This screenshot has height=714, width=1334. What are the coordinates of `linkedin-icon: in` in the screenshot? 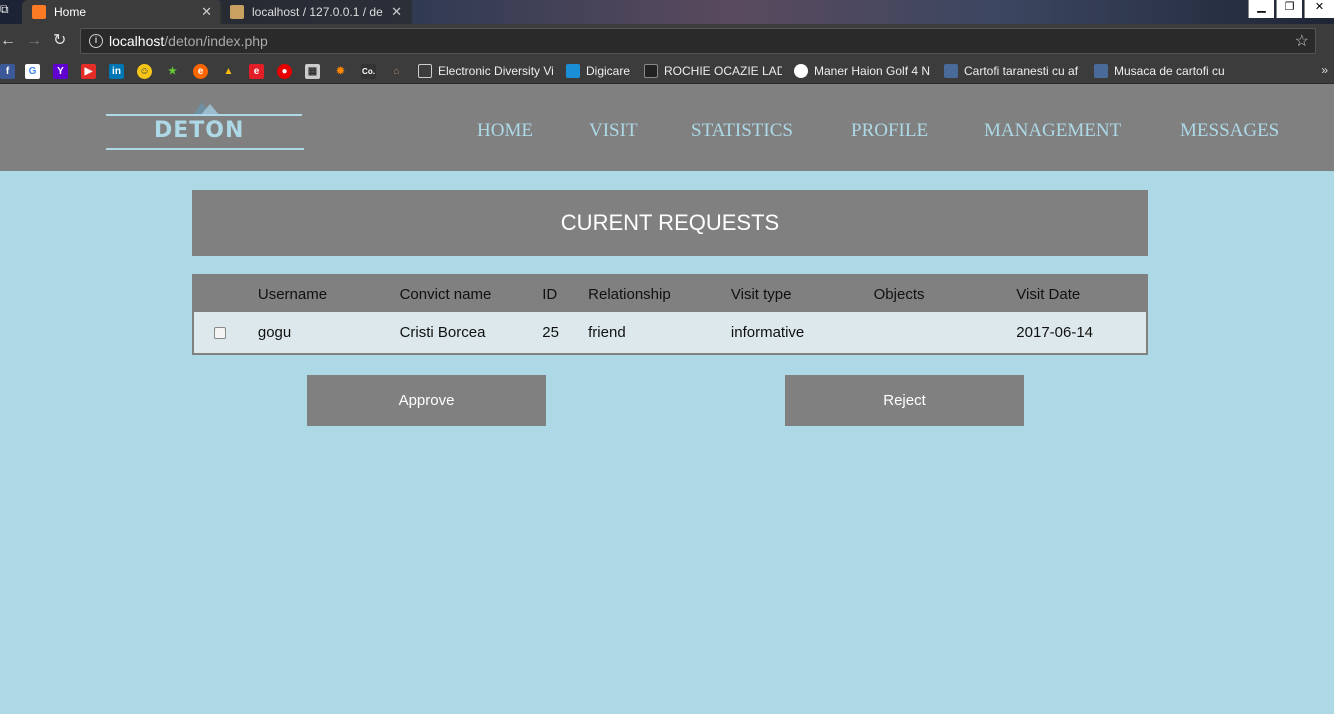 It's located at (116, 71).